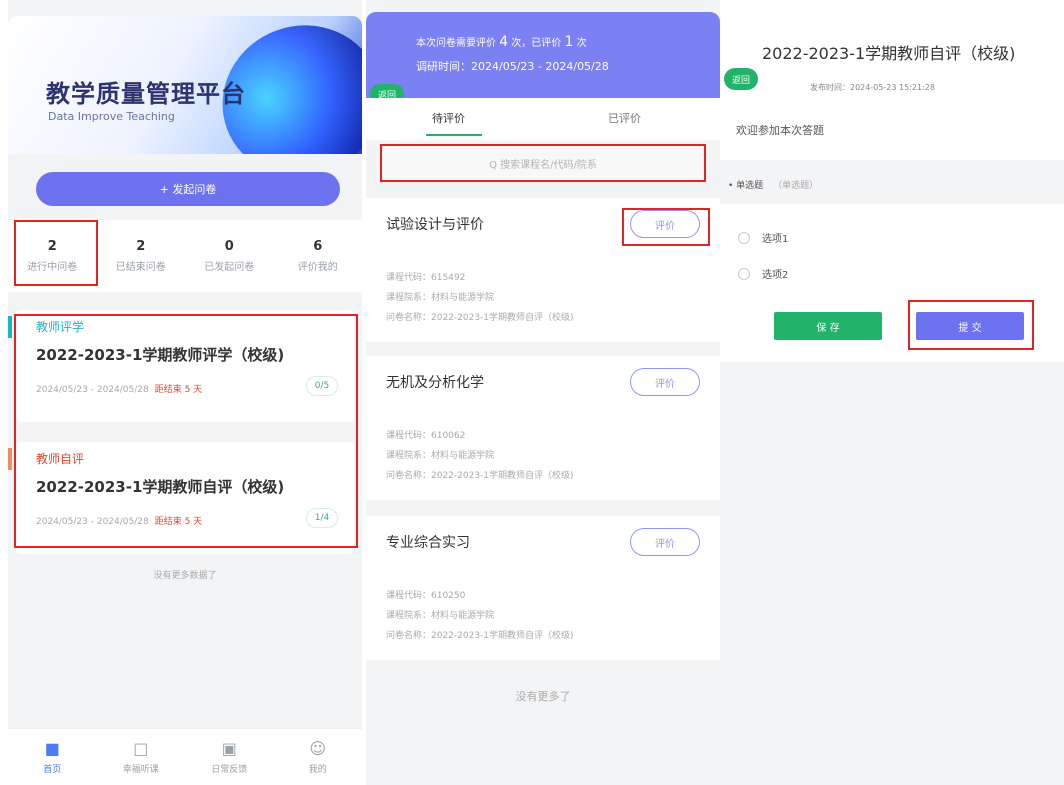  I want to click on tab-listen: □ 幸福听课, so click(141, 757).